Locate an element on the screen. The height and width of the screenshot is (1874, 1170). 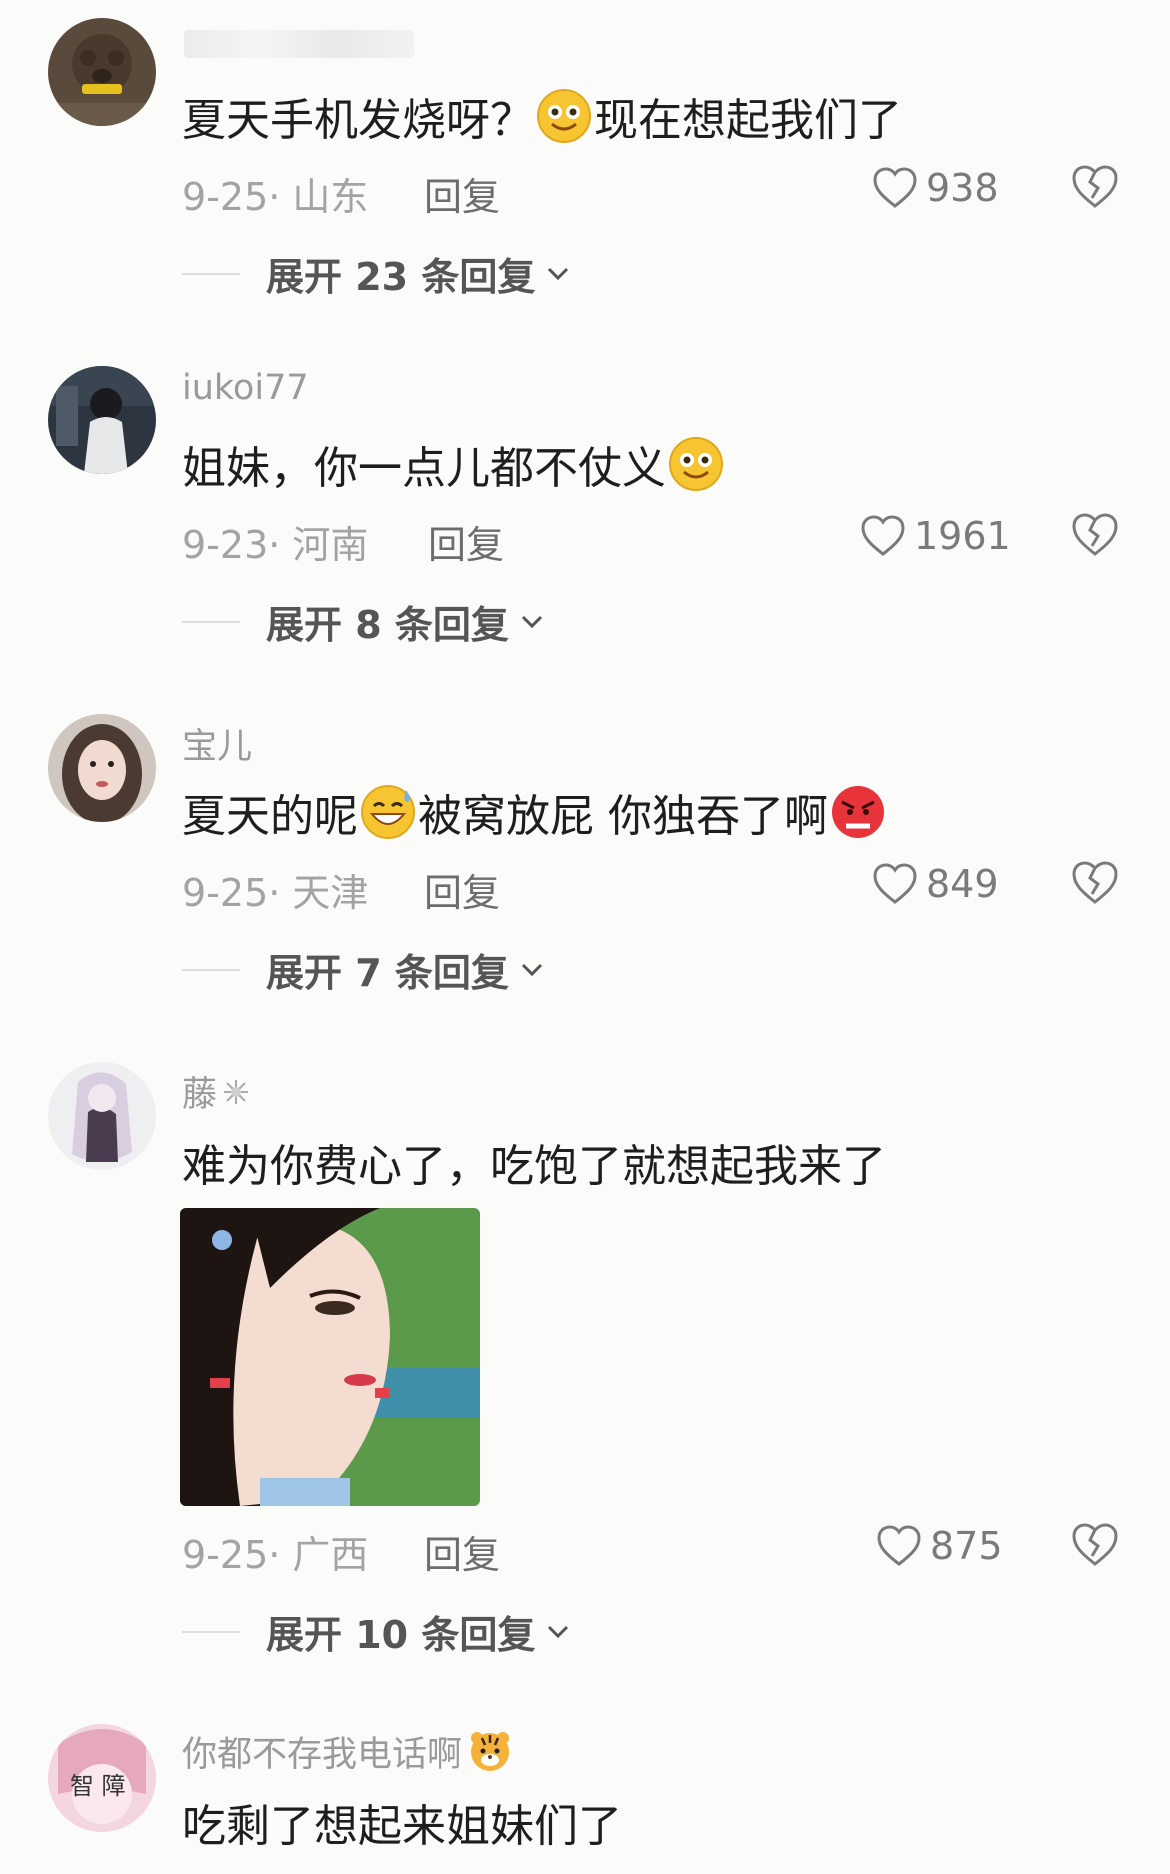
like-button: 875 is located at coordinates (939, 1546).